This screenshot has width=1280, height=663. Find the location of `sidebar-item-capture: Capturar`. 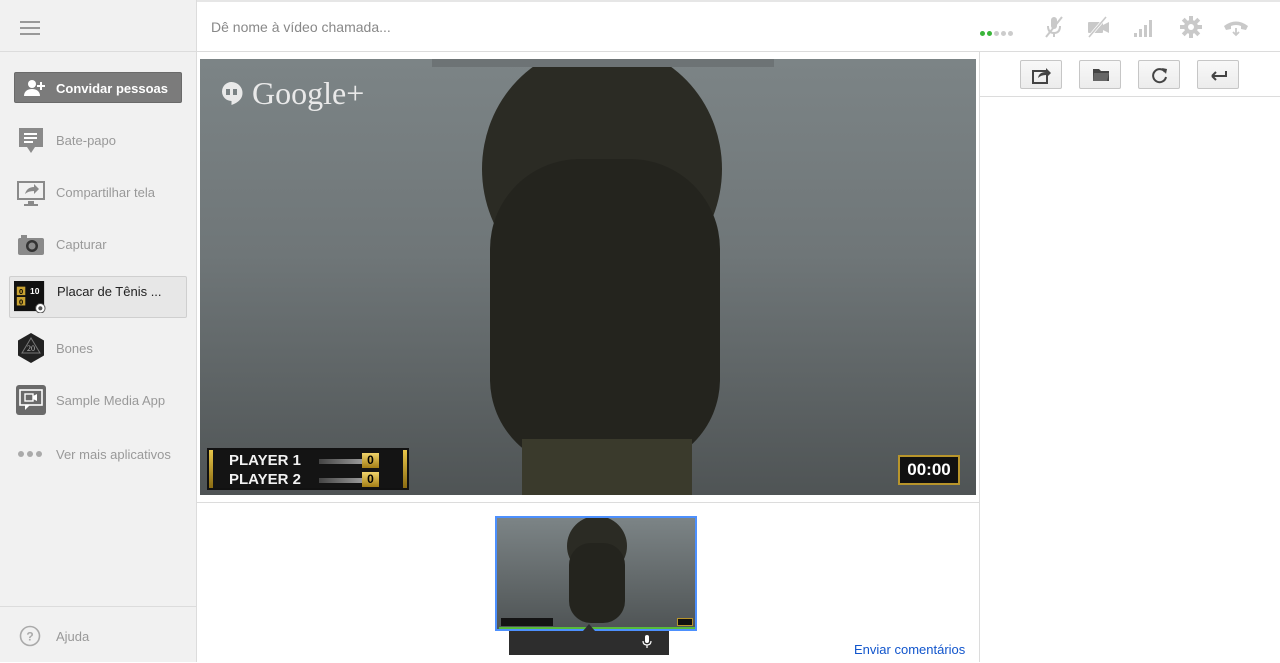

sidebar-item-capture: Capturar is located at coordinates (98, 244).